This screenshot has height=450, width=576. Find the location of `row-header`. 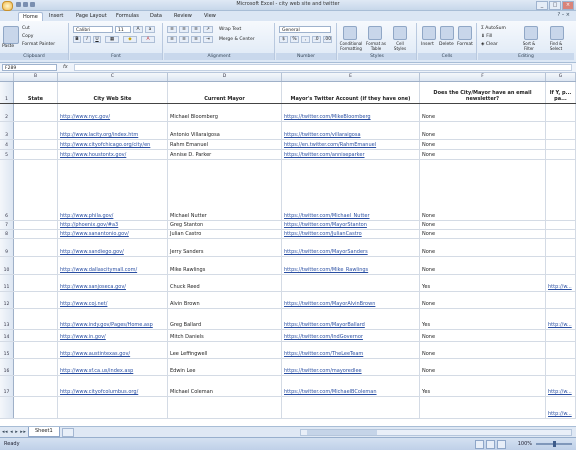

row-header is located at coordinates (7, 407).